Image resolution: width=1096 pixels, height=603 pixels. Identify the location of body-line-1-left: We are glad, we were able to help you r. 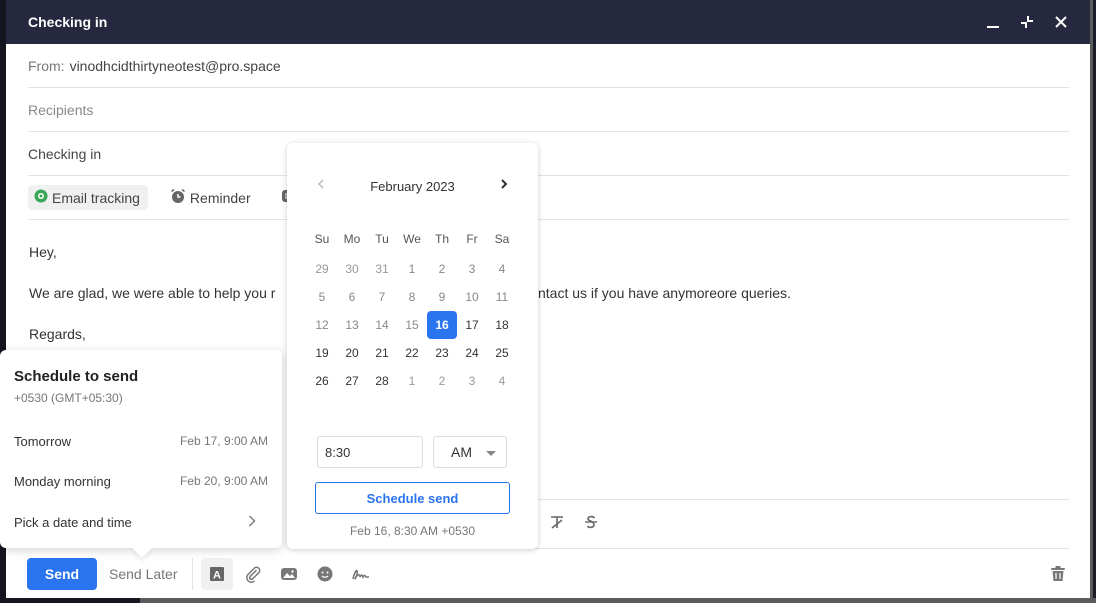
(152, 293).